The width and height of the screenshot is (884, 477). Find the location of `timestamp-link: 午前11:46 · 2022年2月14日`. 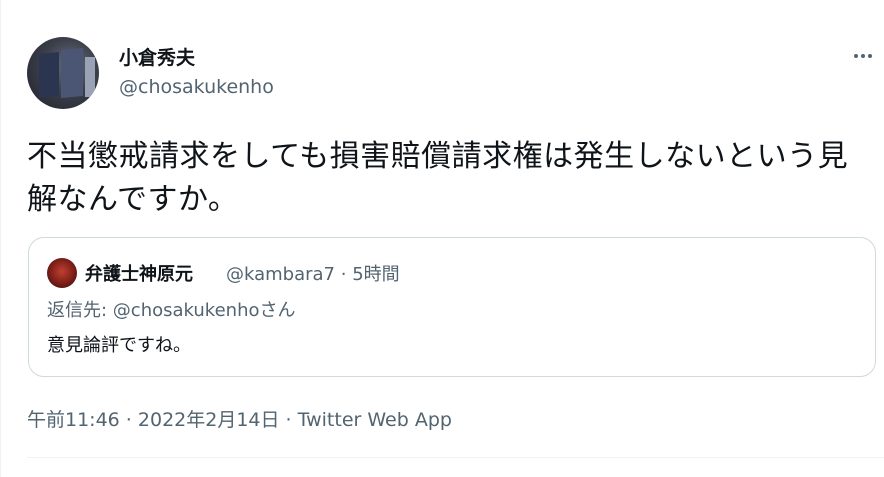

timestamp-link: 午前11:46 · 2022年2月14日 is located at coordinates (153, 420).